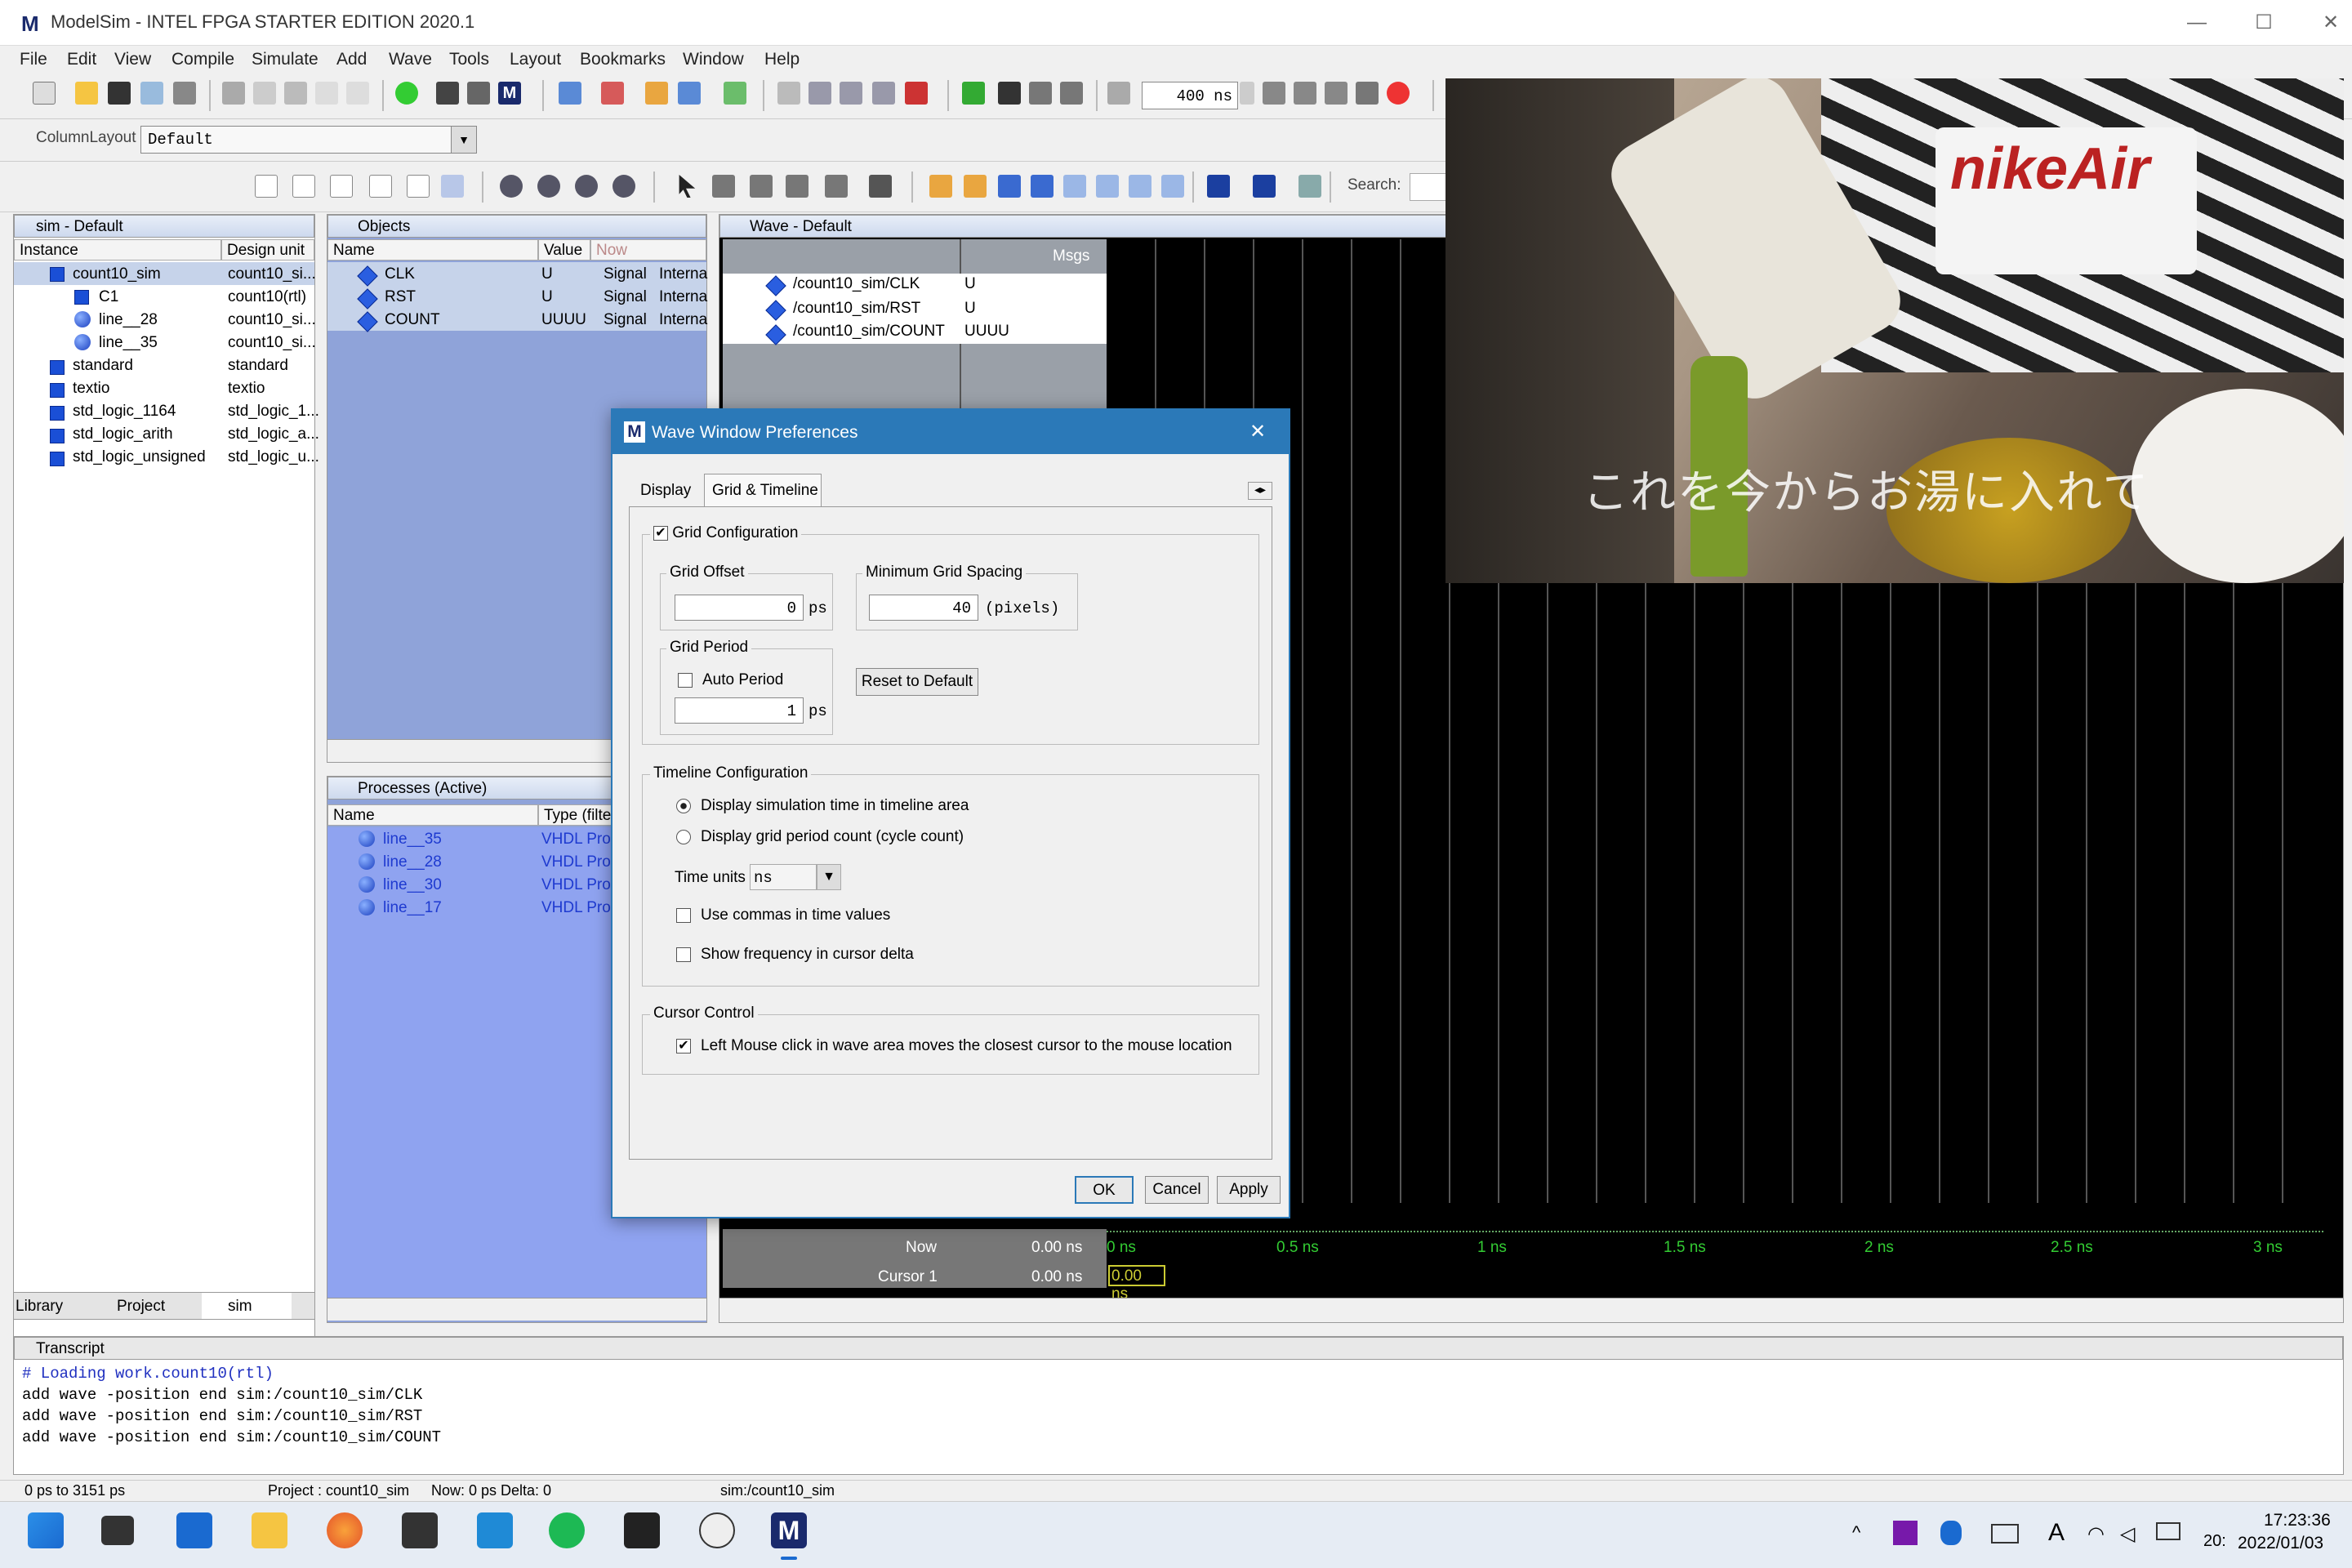 The height and width of the screenshot is (1568, 2352). What do you see at coordinates (819, 93) in the screenshot?
I see `step-over-icon` at bounding box center [819, 93].